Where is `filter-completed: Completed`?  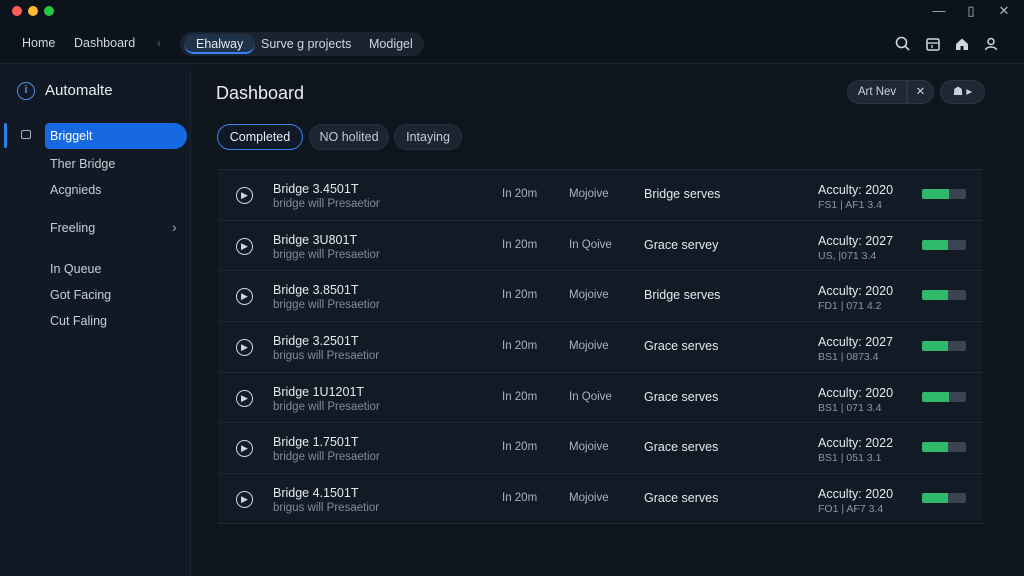 filter-completed: Completed is located at coordinates (260, 137).